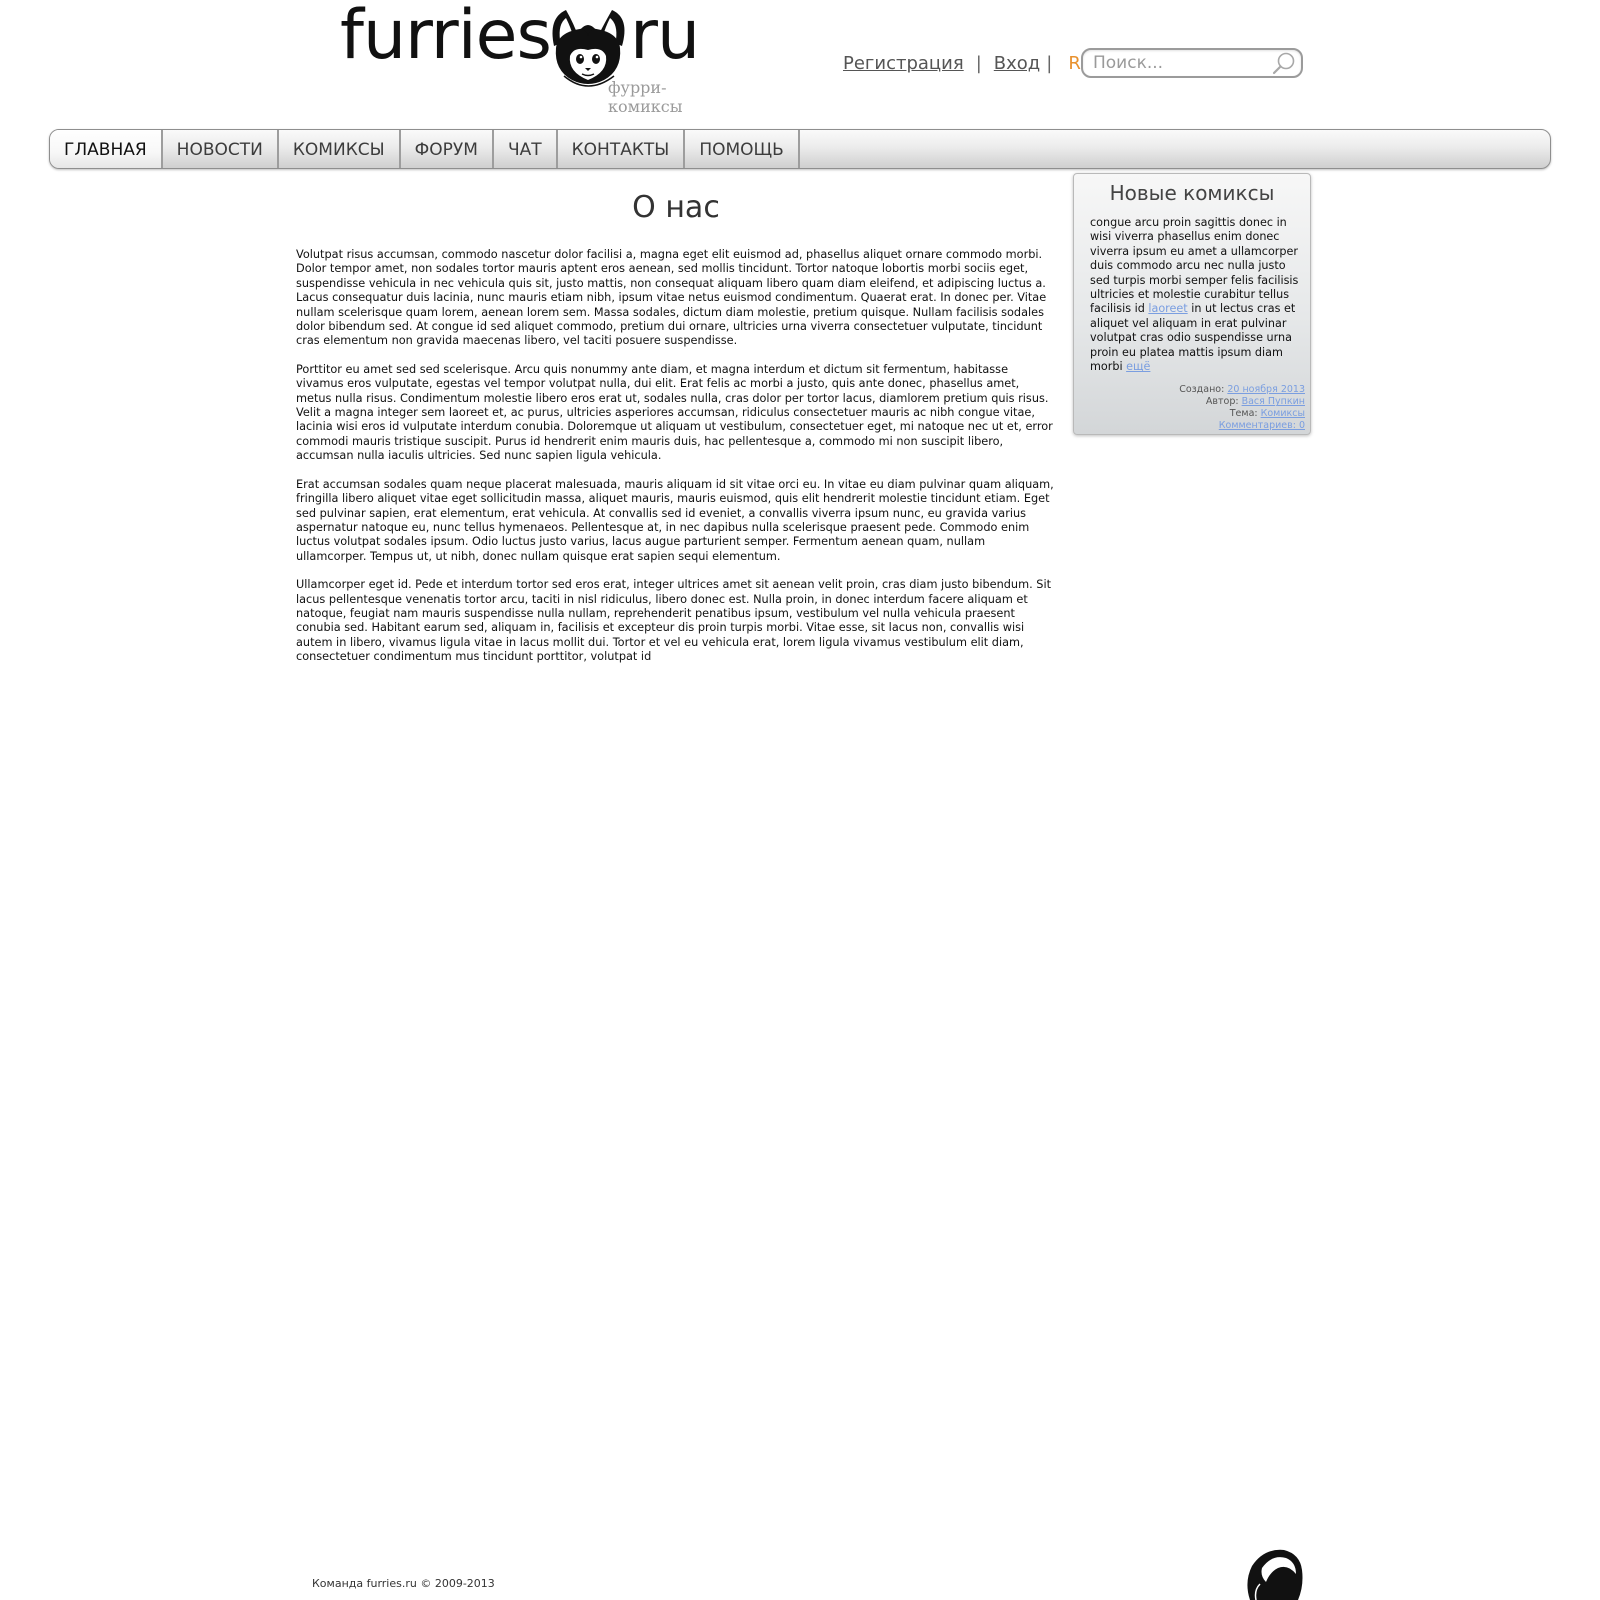 This screenshot has width=1600, height=1600. Describe the element at coordinates (1138, 366) in the screenshot. I see `more-link: ещё` at that location.